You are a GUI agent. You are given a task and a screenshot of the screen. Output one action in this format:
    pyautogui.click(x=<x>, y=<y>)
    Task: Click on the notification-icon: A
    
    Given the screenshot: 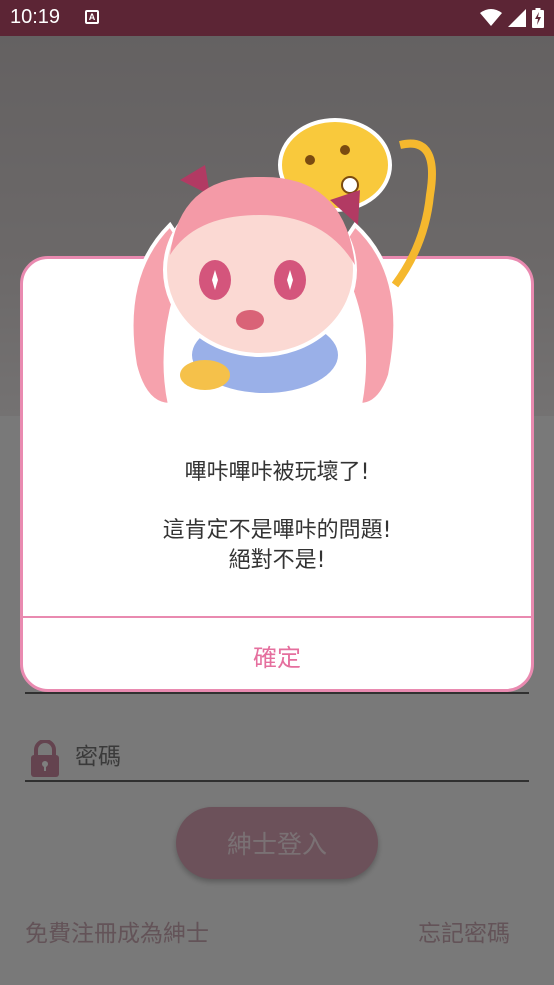 What is the action you would take?
    pyautogui.click(x=92, y=17)
    